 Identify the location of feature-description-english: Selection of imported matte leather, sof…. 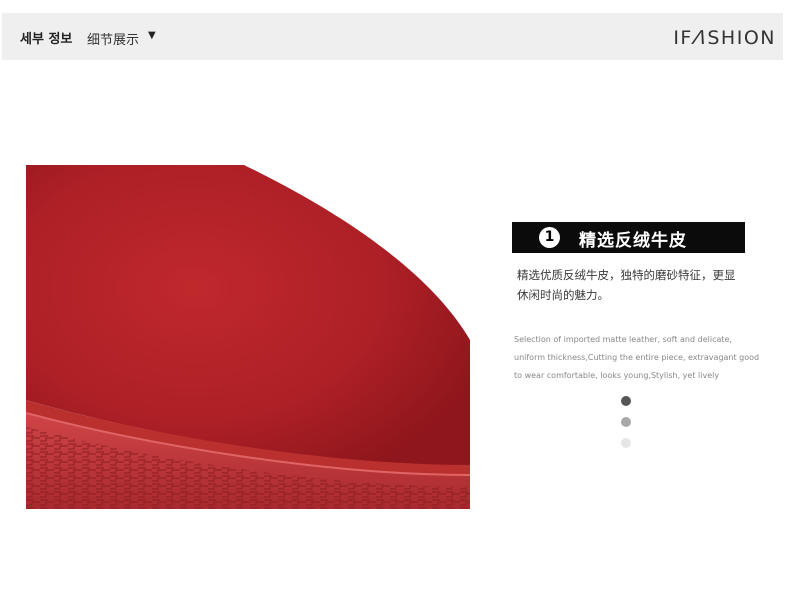
(639, 358).